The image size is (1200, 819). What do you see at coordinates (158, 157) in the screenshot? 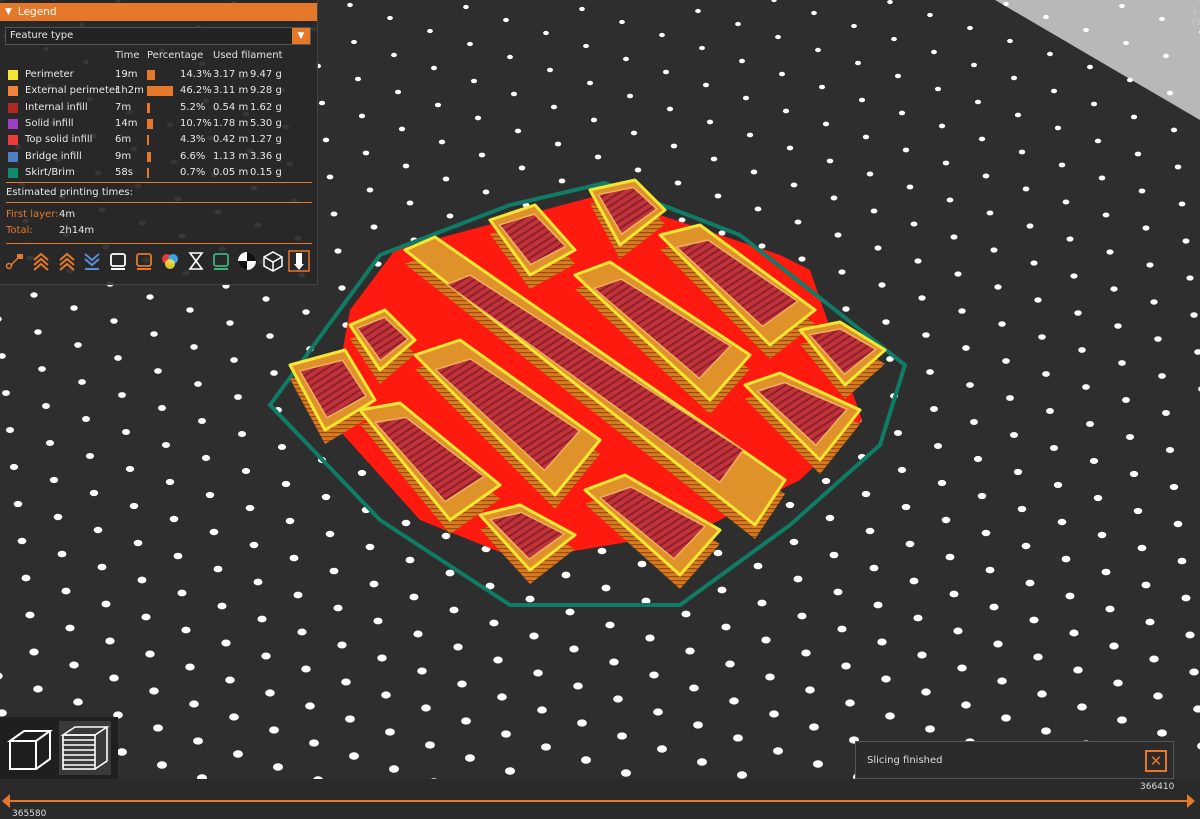
I see `legend-row: Bridge infill9m6.6%1.13 m3.36 g` at bounding box center [158, 157].